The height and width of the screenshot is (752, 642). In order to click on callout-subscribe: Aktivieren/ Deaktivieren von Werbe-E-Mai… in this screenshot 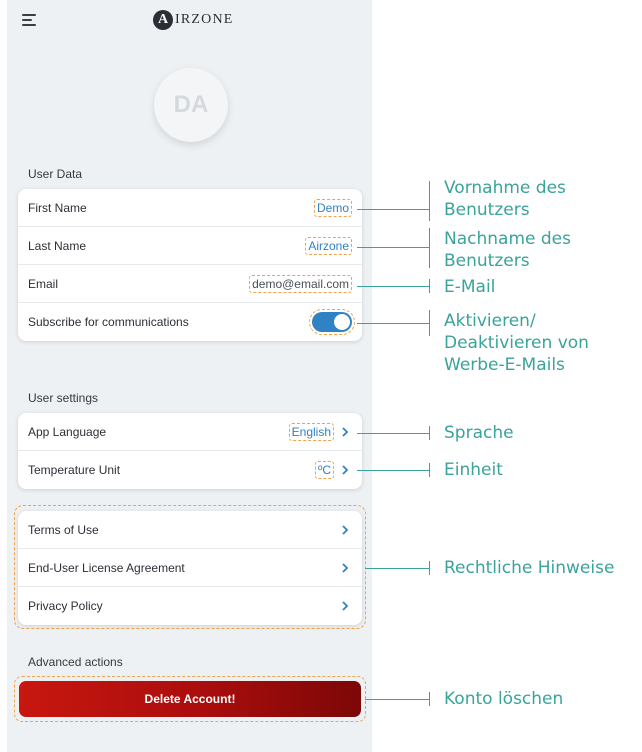, I will do `click(516, 343)`.